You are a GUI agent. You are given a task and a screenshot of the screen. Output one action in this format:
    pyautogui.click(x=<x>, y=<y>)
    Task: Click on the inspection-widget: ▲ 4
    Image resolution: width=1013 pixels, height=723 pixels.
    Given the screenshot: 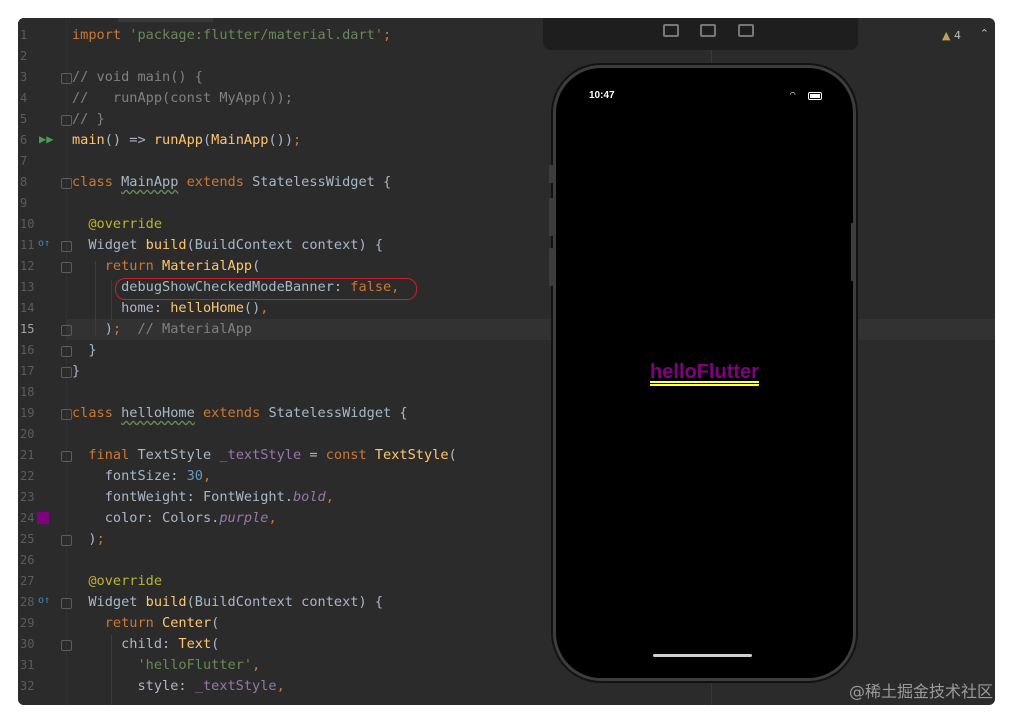 What is the action you would take?
    pyautogui.click(x=951, y=35)
    